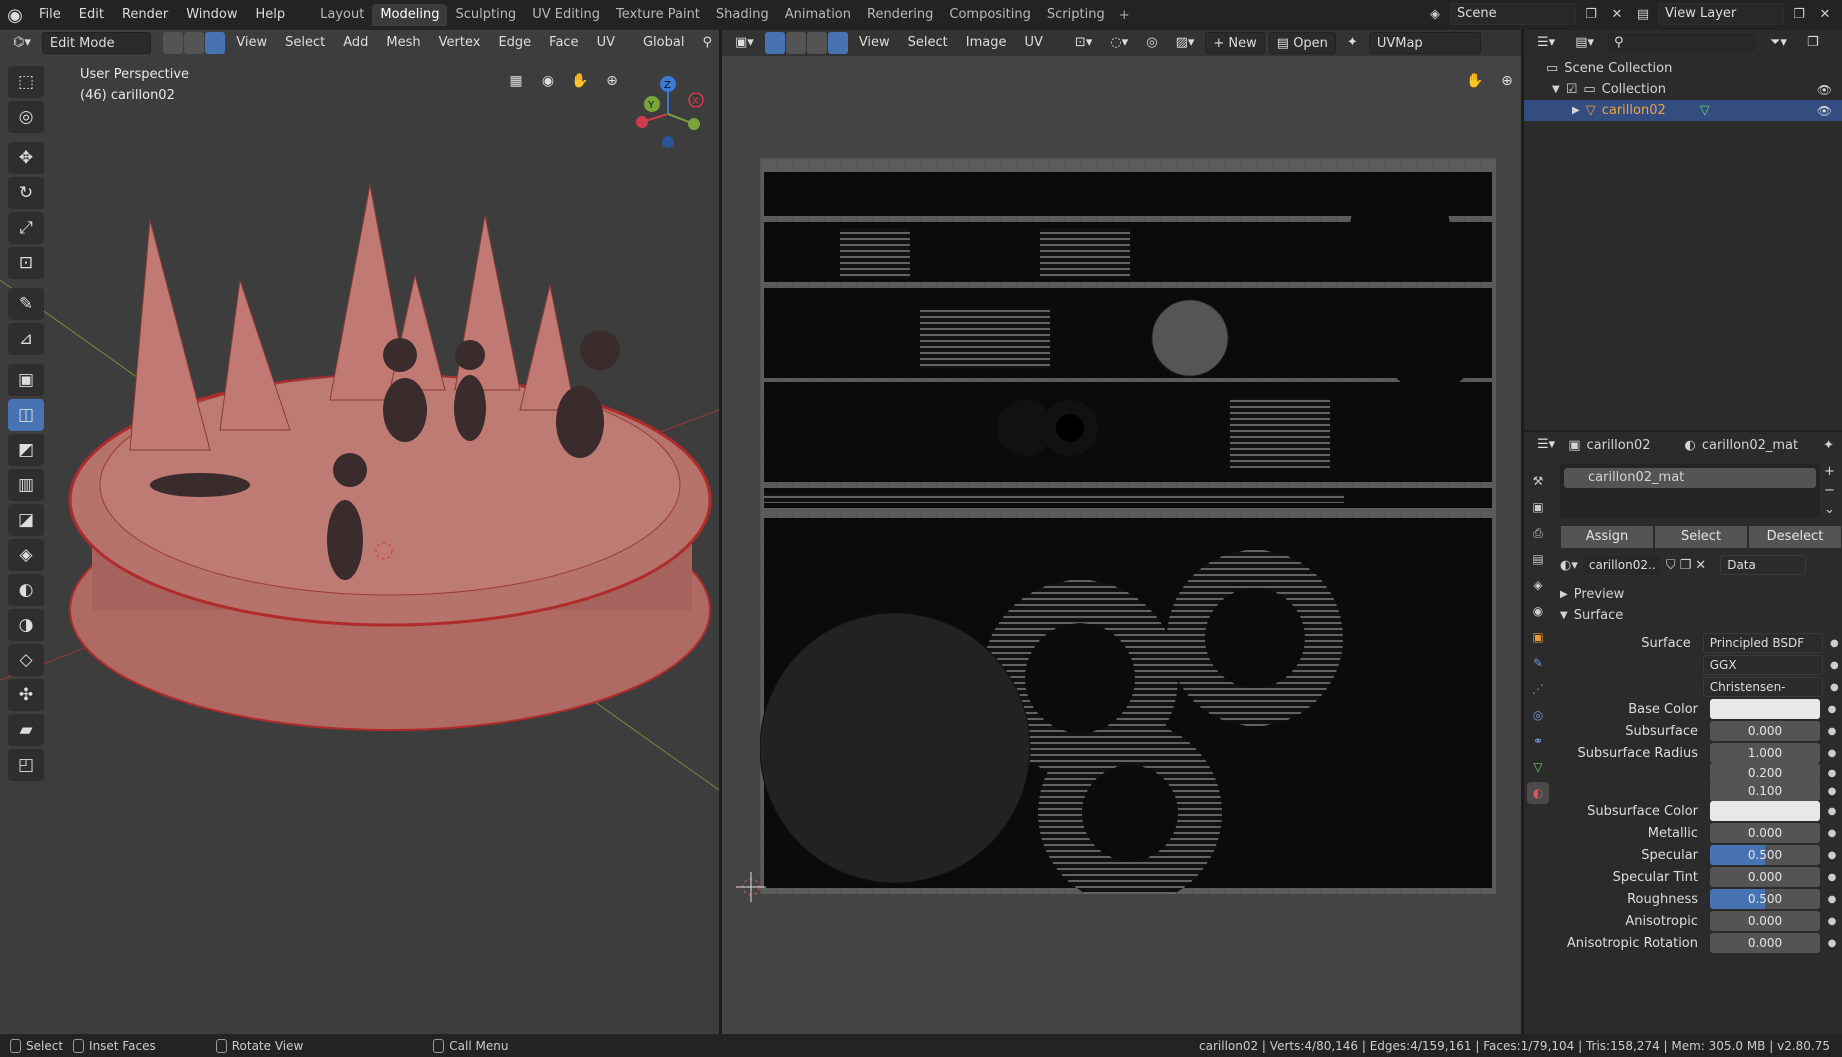  What do you see at coordinates (1833, 509) in the screenshot?
I see `slot-menu-icon: ⌄` at bounding box center [1833, 509].